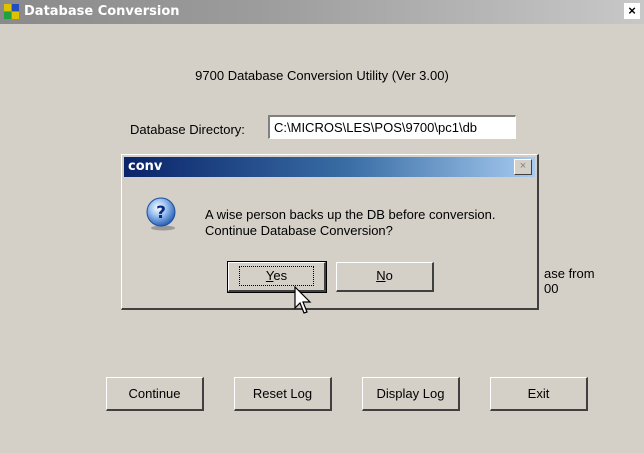 The width and height of the screenshot is (644, 453). I want to click on db-directory-input: C:\MICROS\LES\POS\9700\pc1\db, so click(392, 127).